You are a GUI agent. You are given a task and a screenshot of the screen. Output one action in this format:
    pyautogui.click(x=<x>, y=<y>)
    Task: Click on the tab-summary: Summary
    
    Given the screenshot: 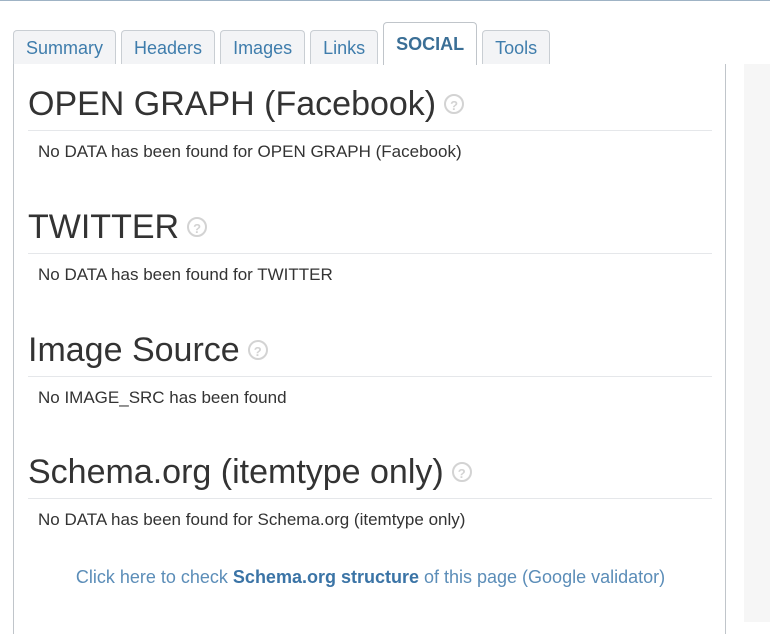 What is the action you would take?
    pyautogui.click(x=65, y=47)
    